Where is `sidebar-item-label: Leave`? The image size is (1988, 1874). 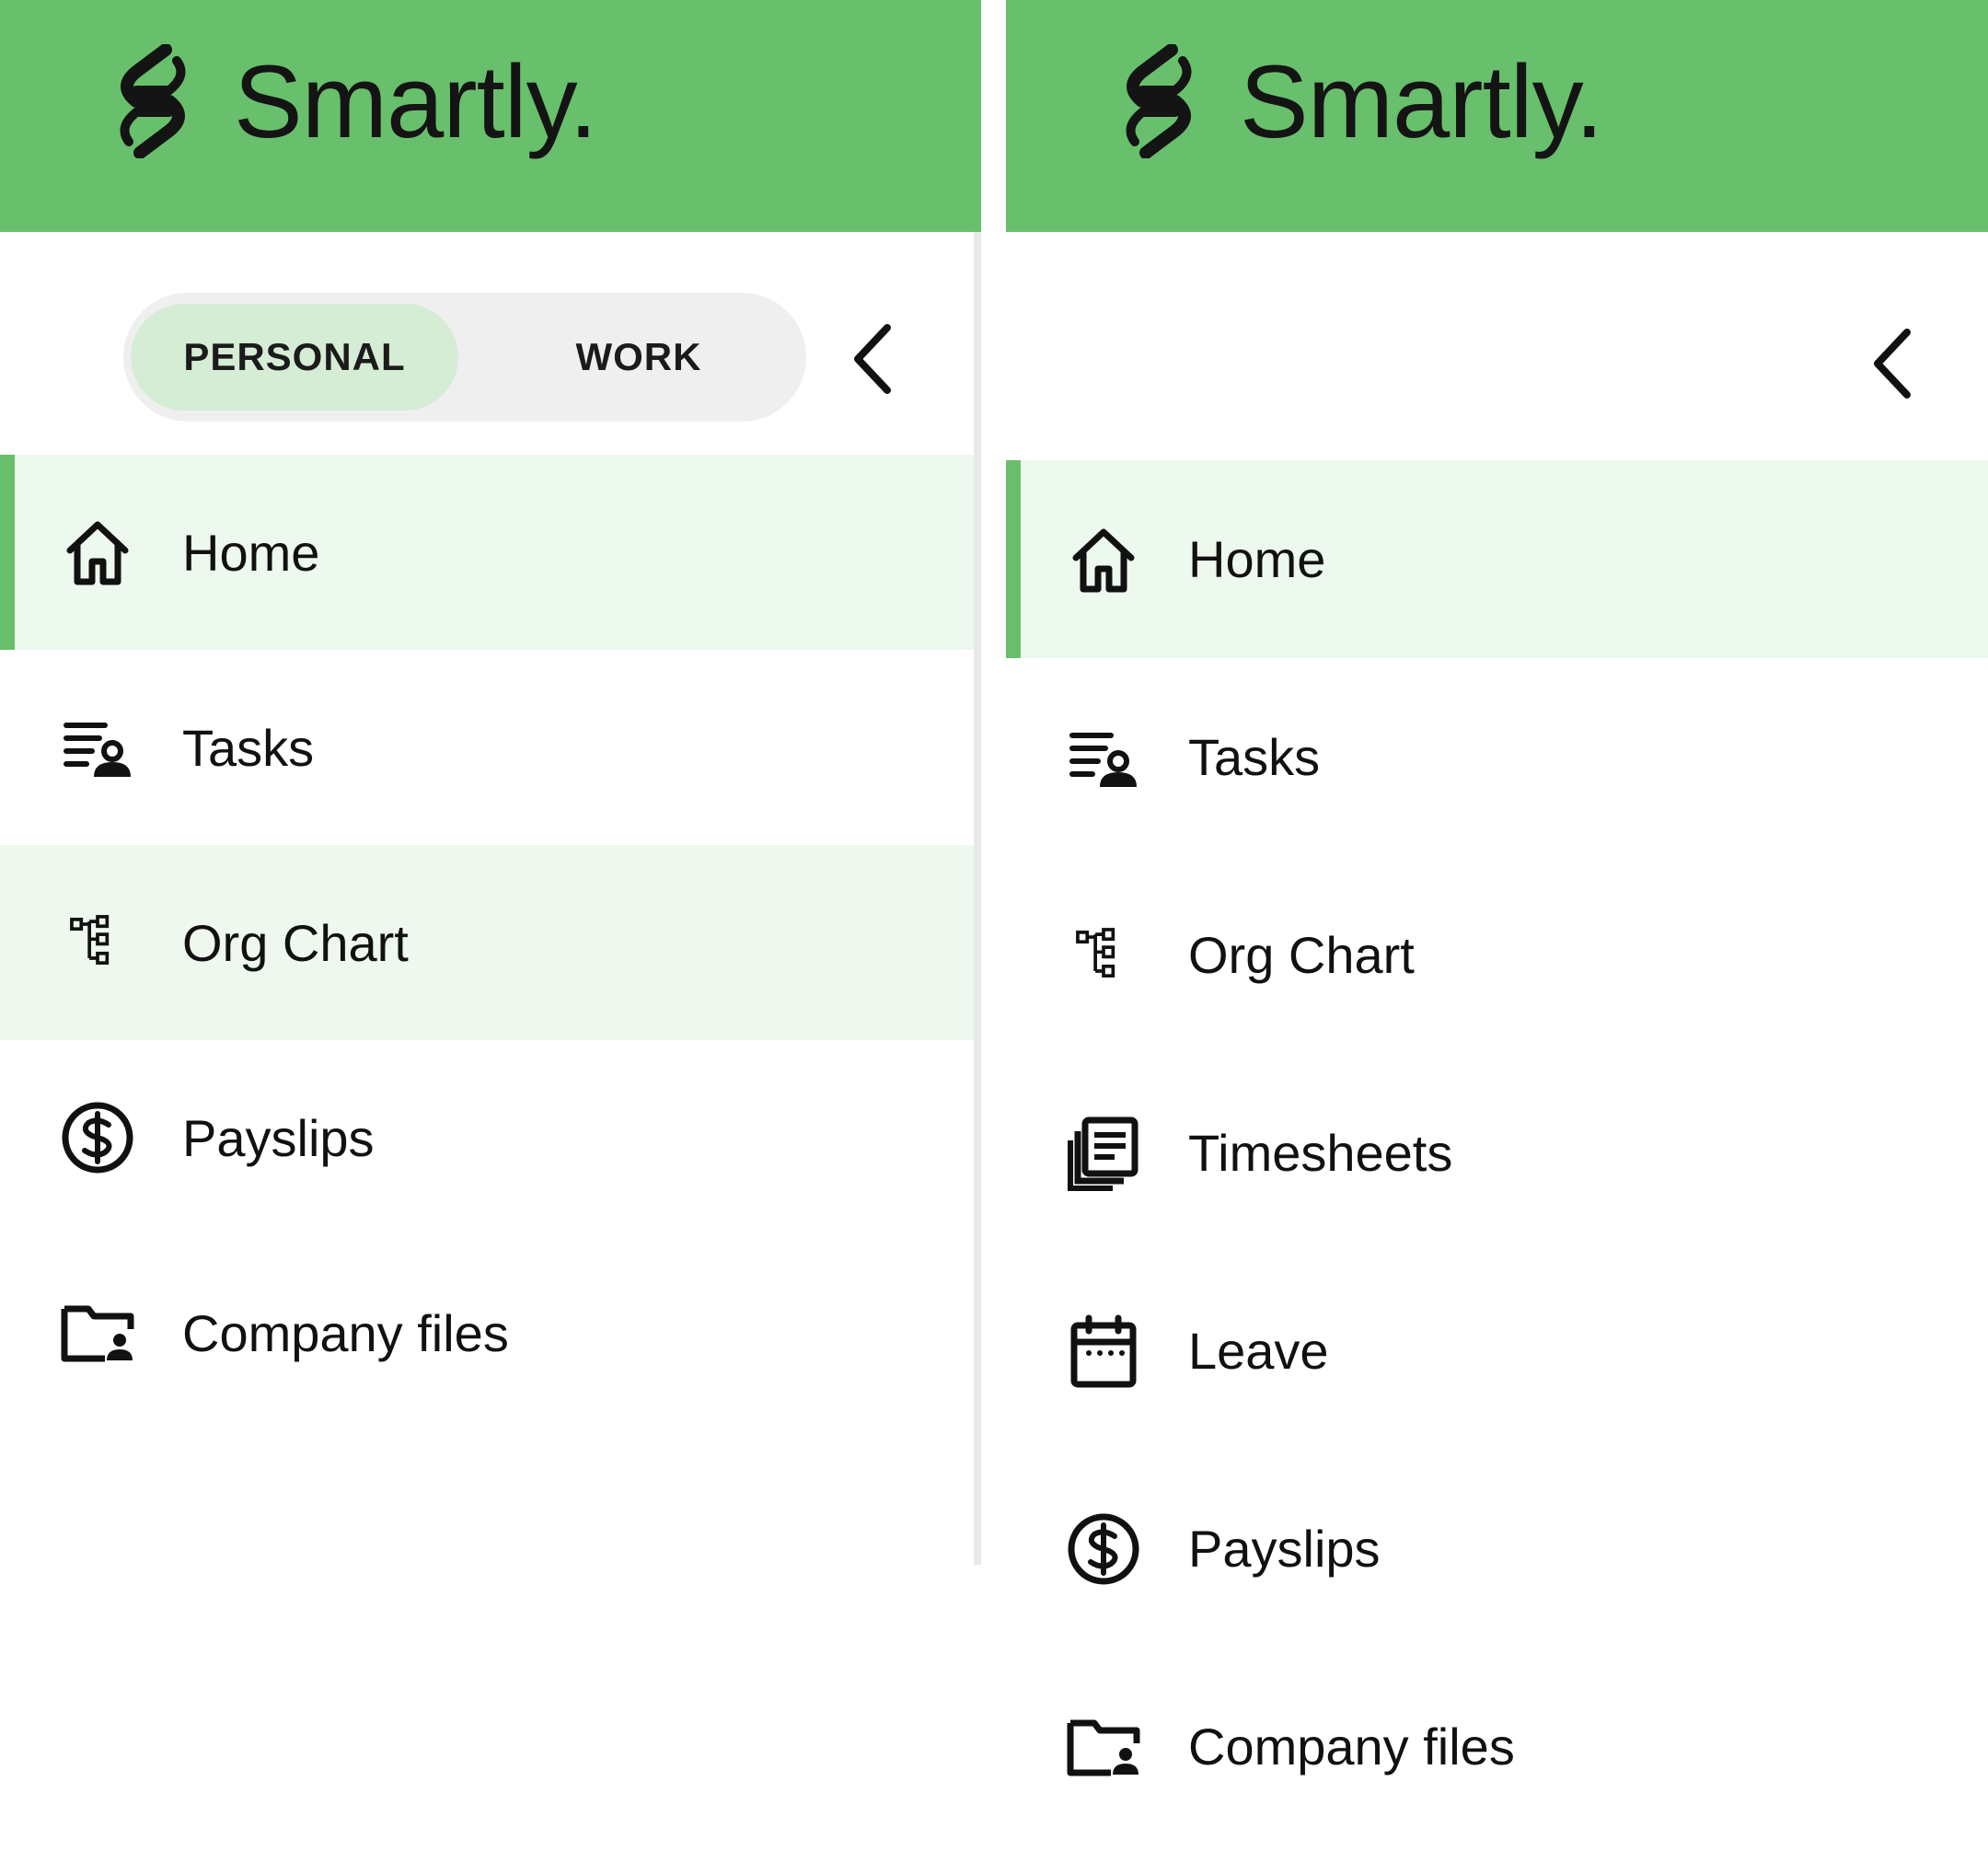 sidebar-item-label: Leave is located at coordinates (1258, 1351).